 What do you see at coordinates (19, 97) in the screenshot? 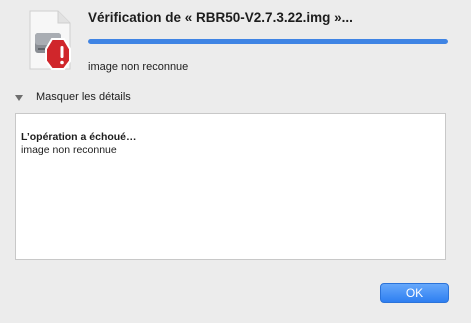
I see `disclosure-triangle-icon` at bounding box center [19, 97].